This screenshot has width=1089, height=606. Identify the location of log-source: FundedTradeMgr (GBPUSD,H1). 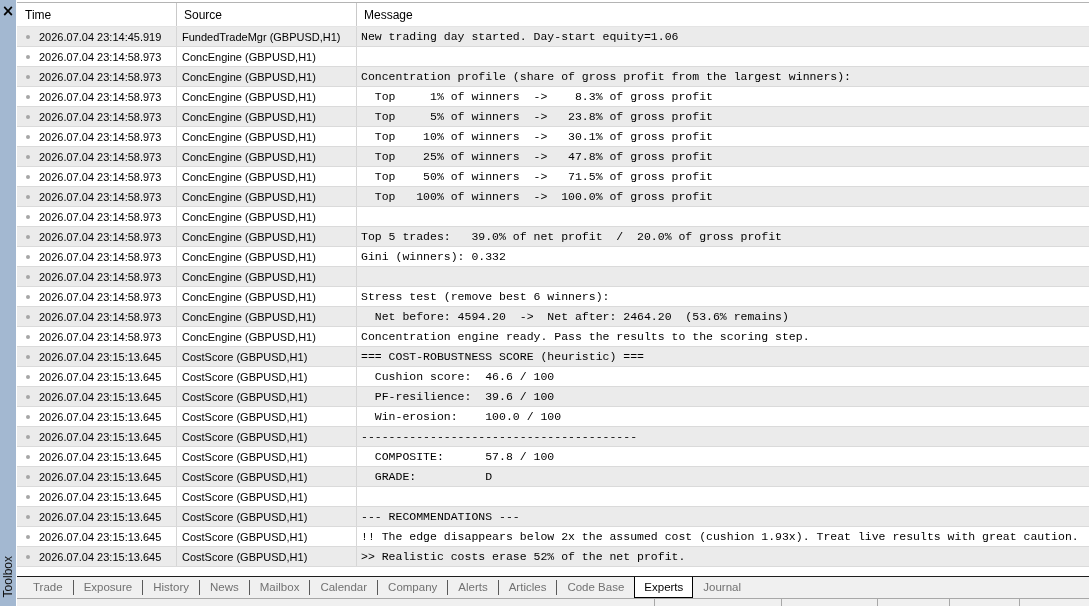
(261, 36).